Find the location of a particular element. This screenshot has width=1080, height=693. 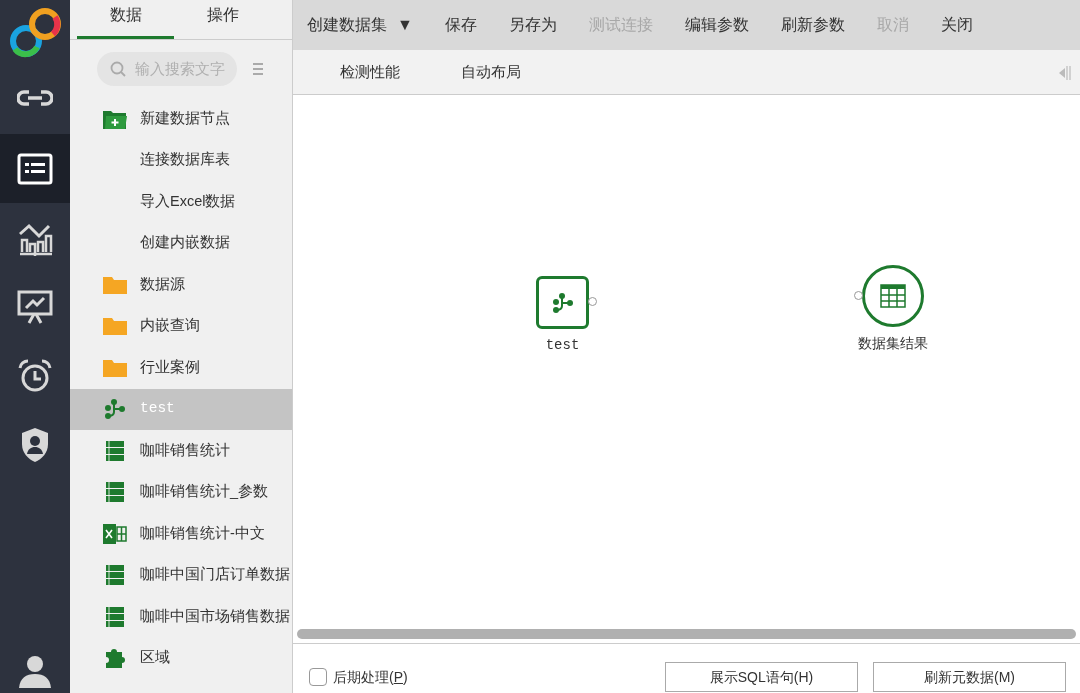

user-icon is located at coordinates (35, 670).